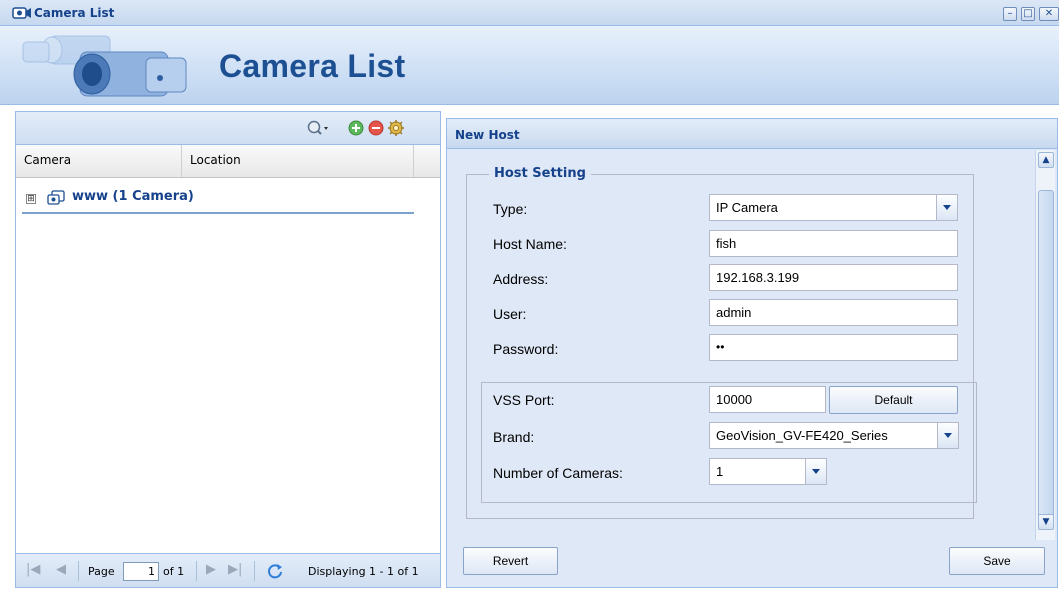 Image resolution: width=1059 pixels, height=596 pixels. Describe the element at coordinates (833, 347) in the screenshot. I see `password-input: ••` at that location.